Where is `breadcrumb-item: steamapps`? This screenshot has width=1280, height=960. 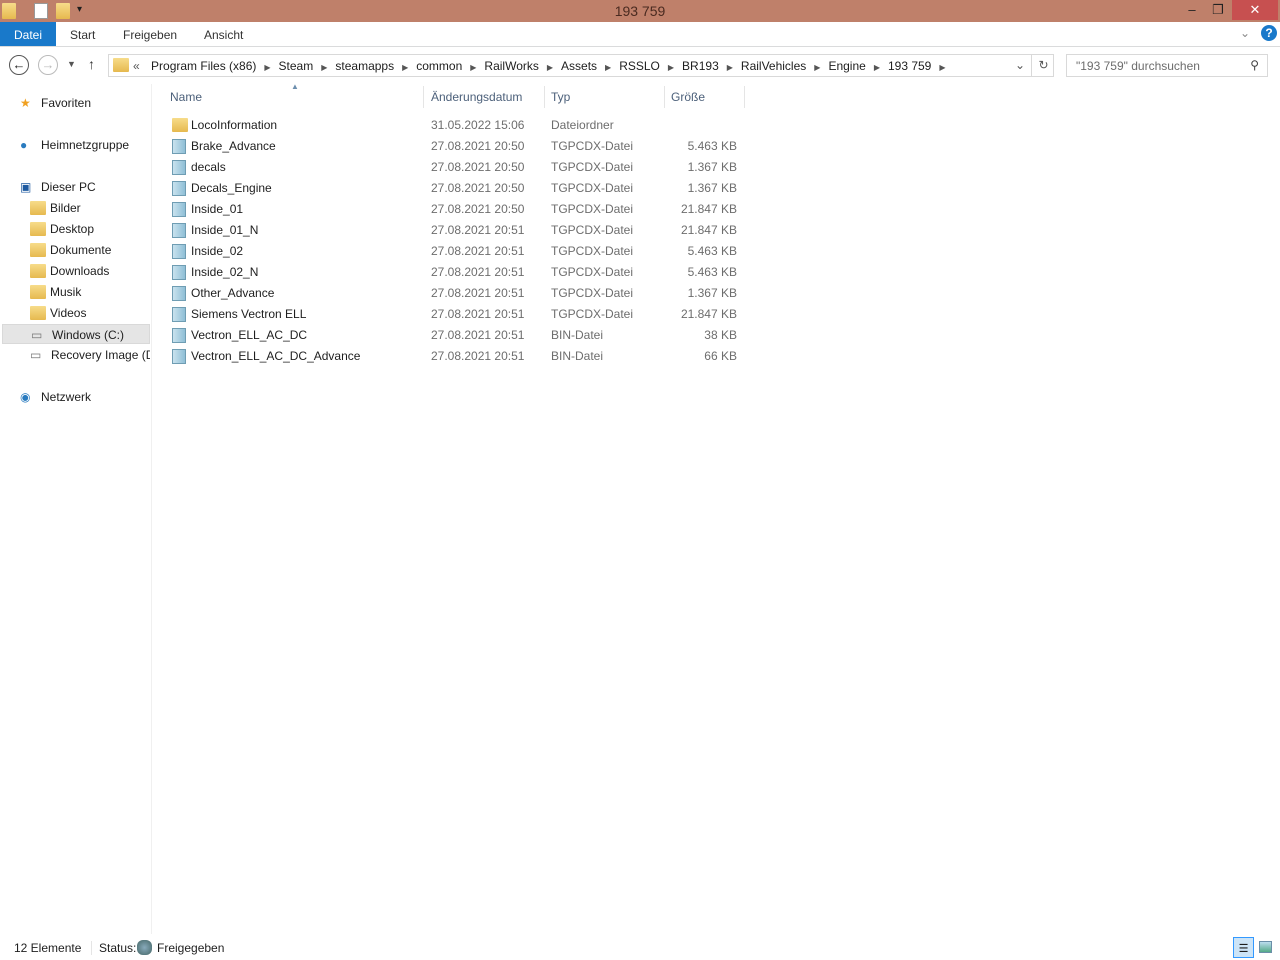
breadcrumb-item: steamapps is located at coordinates (364, 66).